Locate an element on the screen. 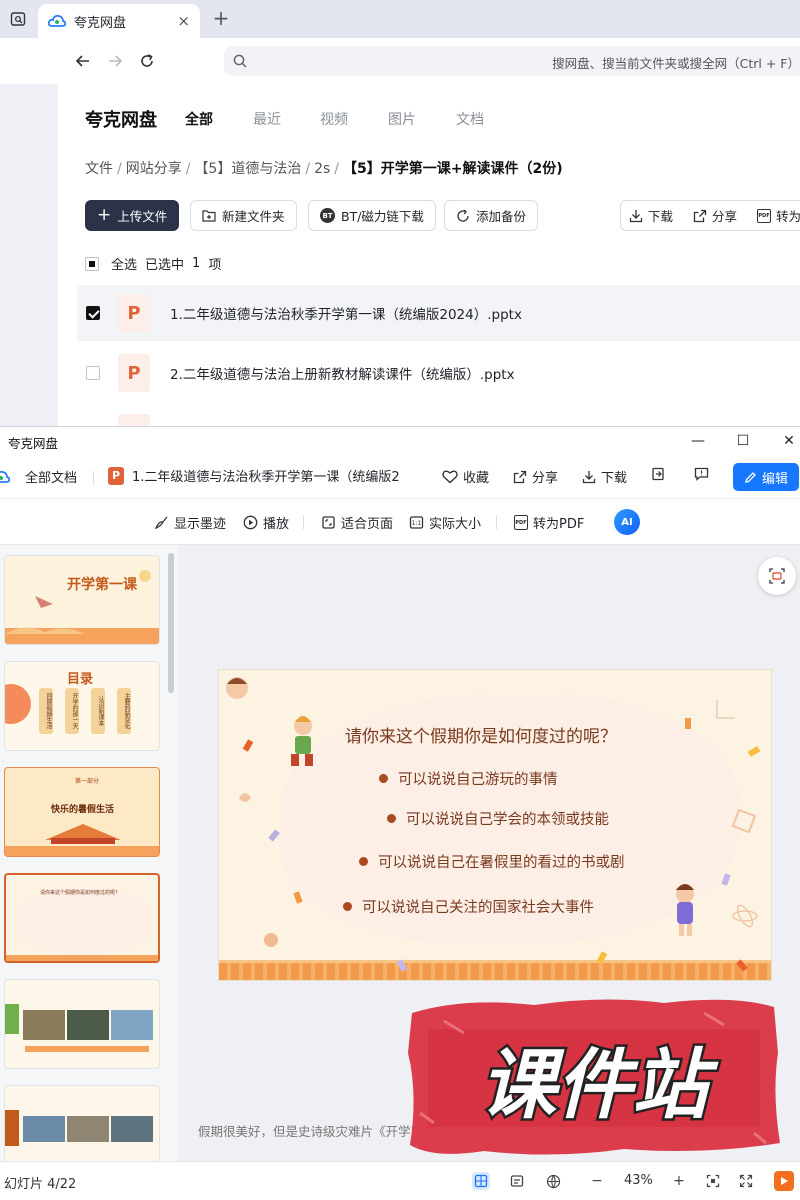 The image size is (800, 1200). tab-close-icon: × is located at coordinates (183, 21).